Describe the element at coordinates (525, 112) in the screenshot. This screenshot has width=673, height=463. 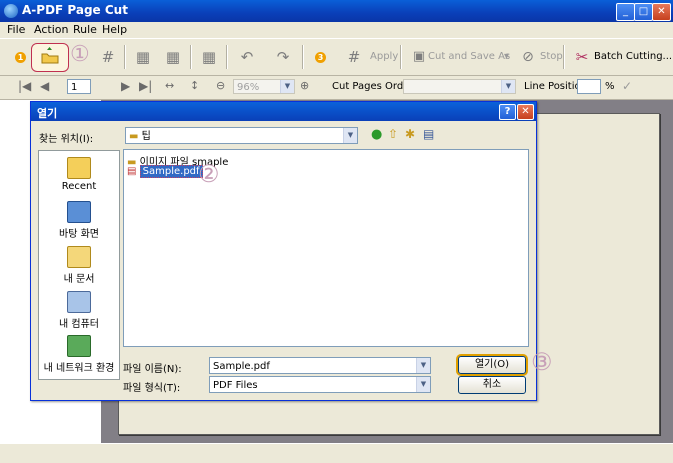
I see `dialog-close-button: ✕` at that location.